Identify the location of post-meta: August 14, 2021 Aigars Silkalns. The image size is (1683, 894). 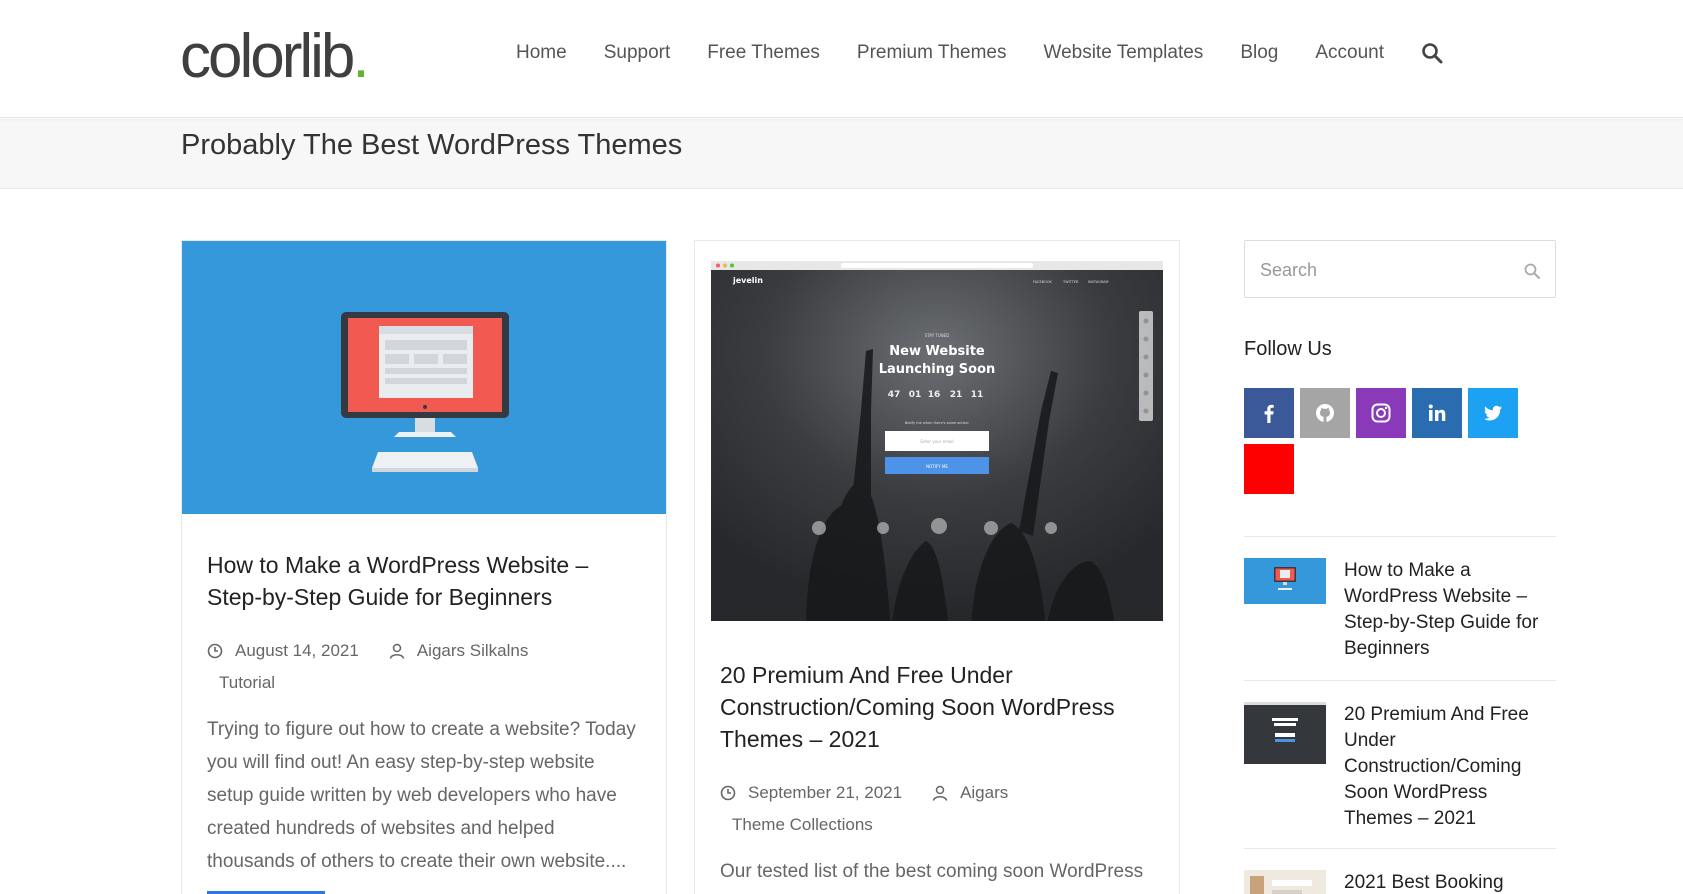
(425, 651).